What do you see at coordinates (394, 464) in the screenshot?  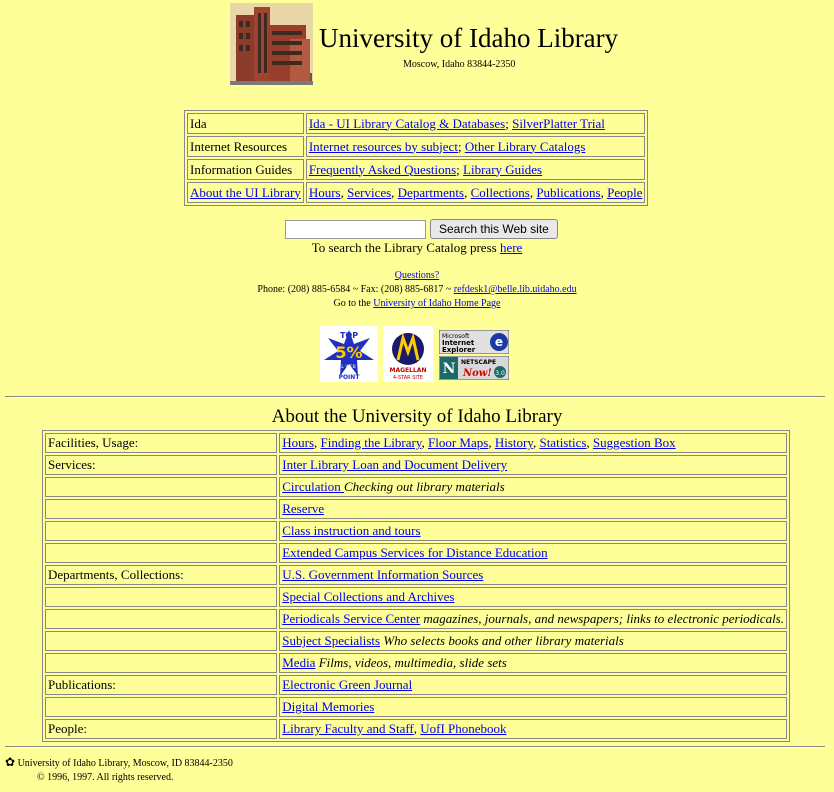 I see `inter-library-loan-and-document-delivery-link: Inter Library Loan and Document Delivery` at bounding box center [394, 464].